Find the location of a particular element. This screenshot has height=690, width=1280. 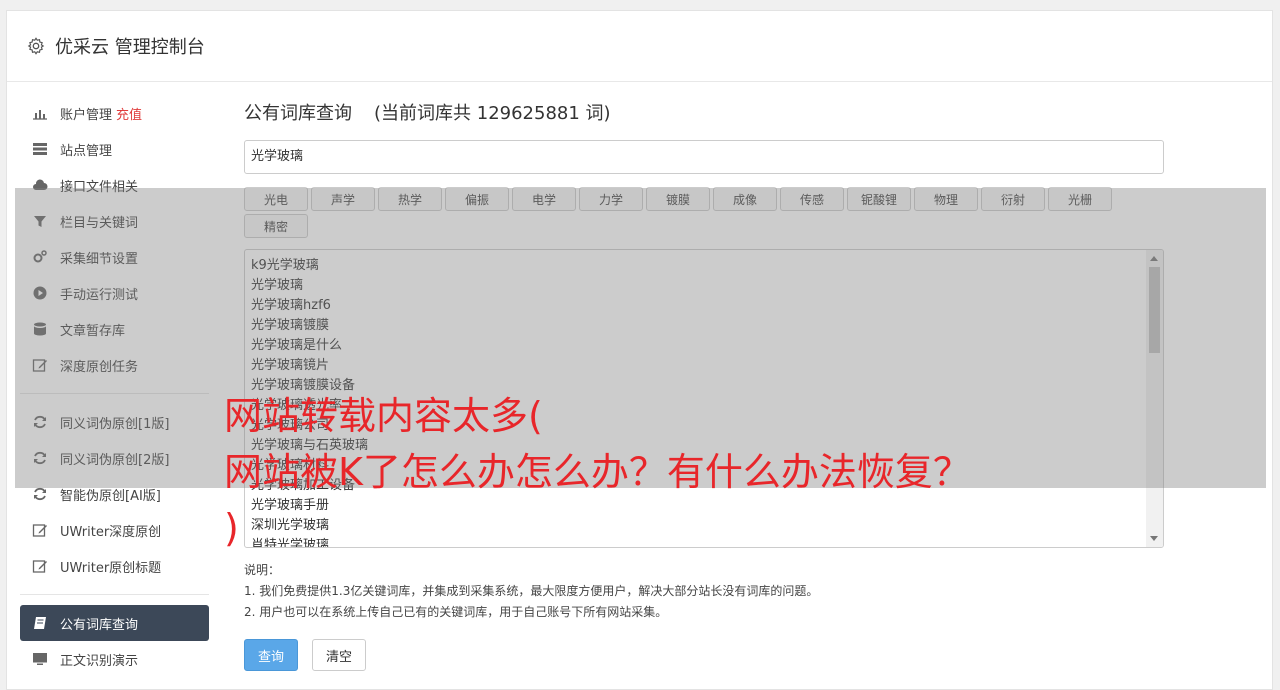

headline-line-2: 网站被K了怎么办怎么办？有什么办法恢复？ is located at coordinates (597, 472).